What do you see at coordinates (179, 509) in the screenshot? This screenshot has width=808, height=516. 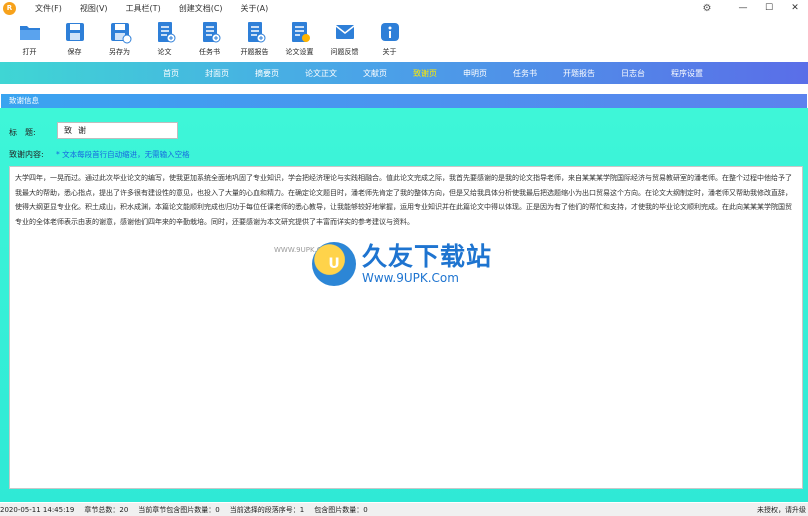 I see `status-image-count: 当前章节包含图片数量：0` at bounding box center [179, 509].